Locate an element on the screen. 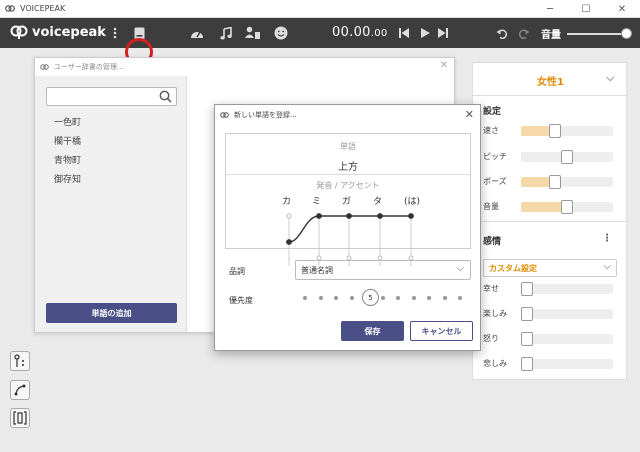 The width and height of the screenshot is (640, 452). add-word-button: 単語の追加 is located at coordinates (111, 313).